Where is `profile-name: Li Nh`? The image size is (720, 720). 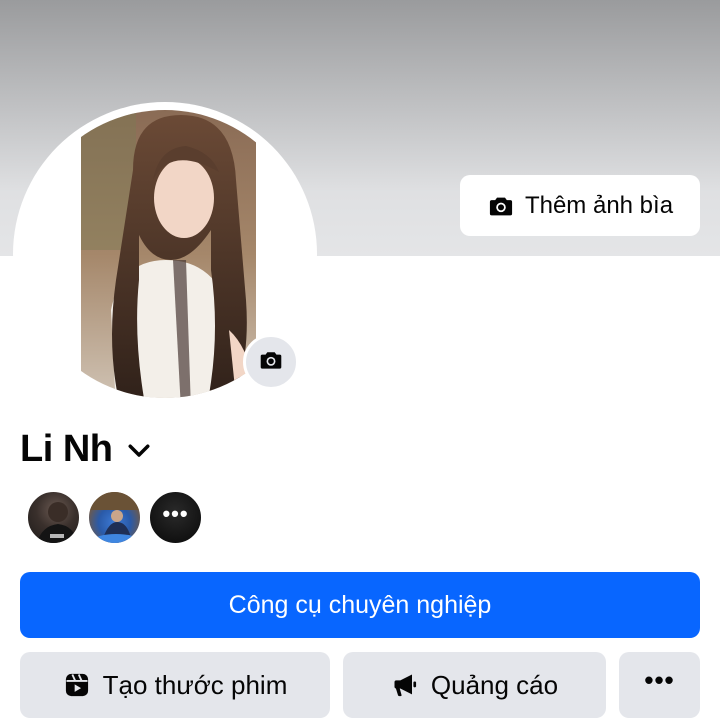
profile-name: Li Nh is located at coordinates (66, 449).